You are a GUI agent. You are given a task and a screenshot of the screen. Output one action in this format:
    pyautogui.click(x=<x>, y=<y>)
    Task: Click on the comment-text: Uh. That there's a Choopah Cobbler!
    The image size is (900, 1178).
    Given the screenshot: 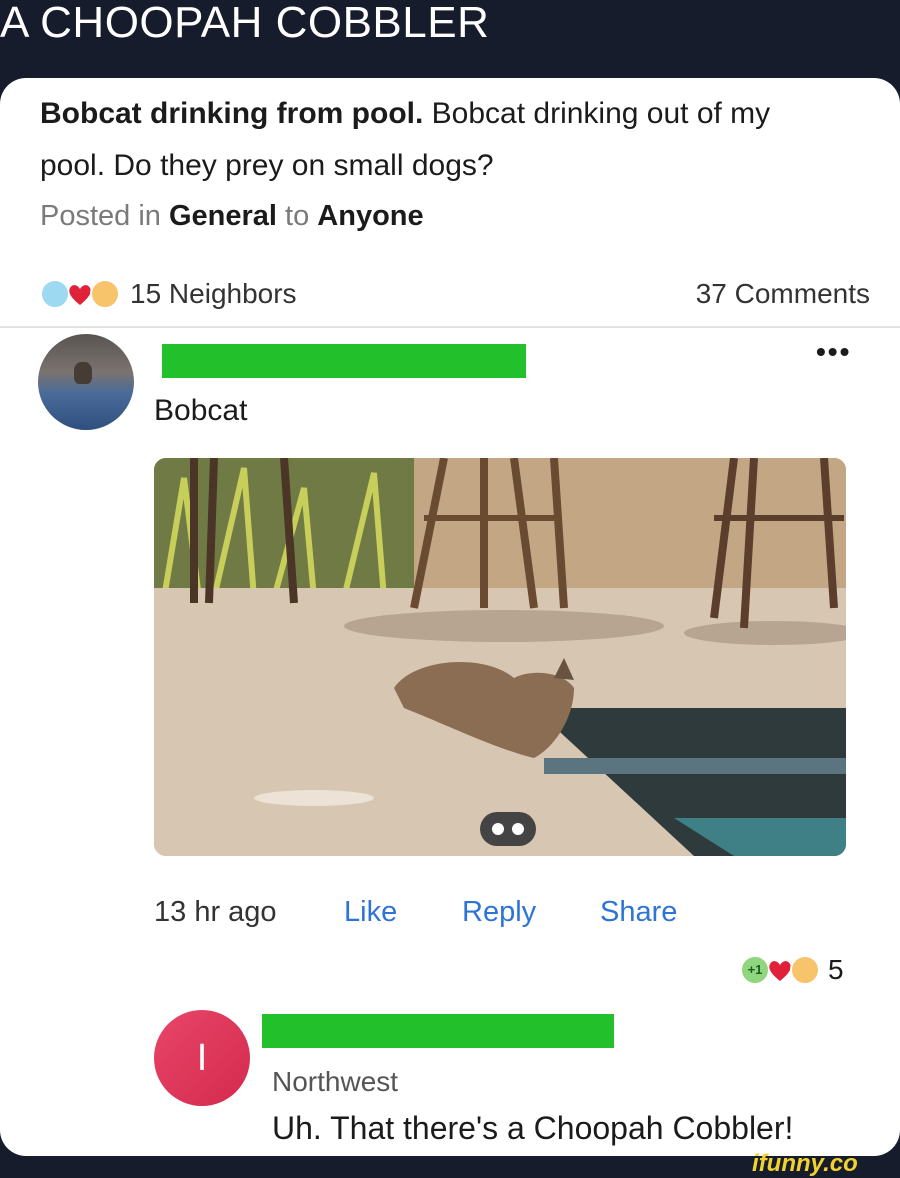 What is the action you would take?
    pyautogui.click(x=533, y=1128)
    